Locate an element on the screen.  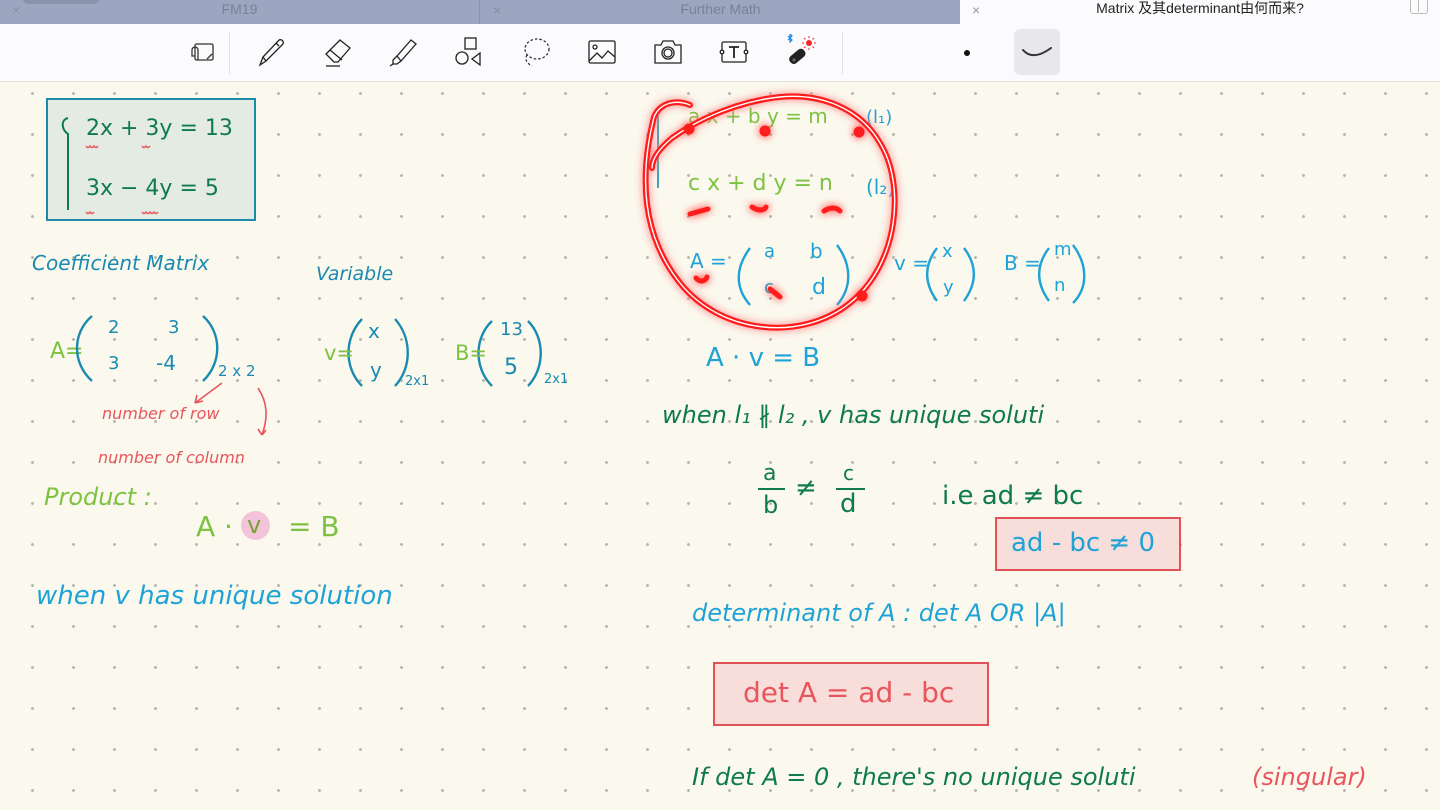
det-formula: det A = ad - bc is located at coordinates (849, 692).